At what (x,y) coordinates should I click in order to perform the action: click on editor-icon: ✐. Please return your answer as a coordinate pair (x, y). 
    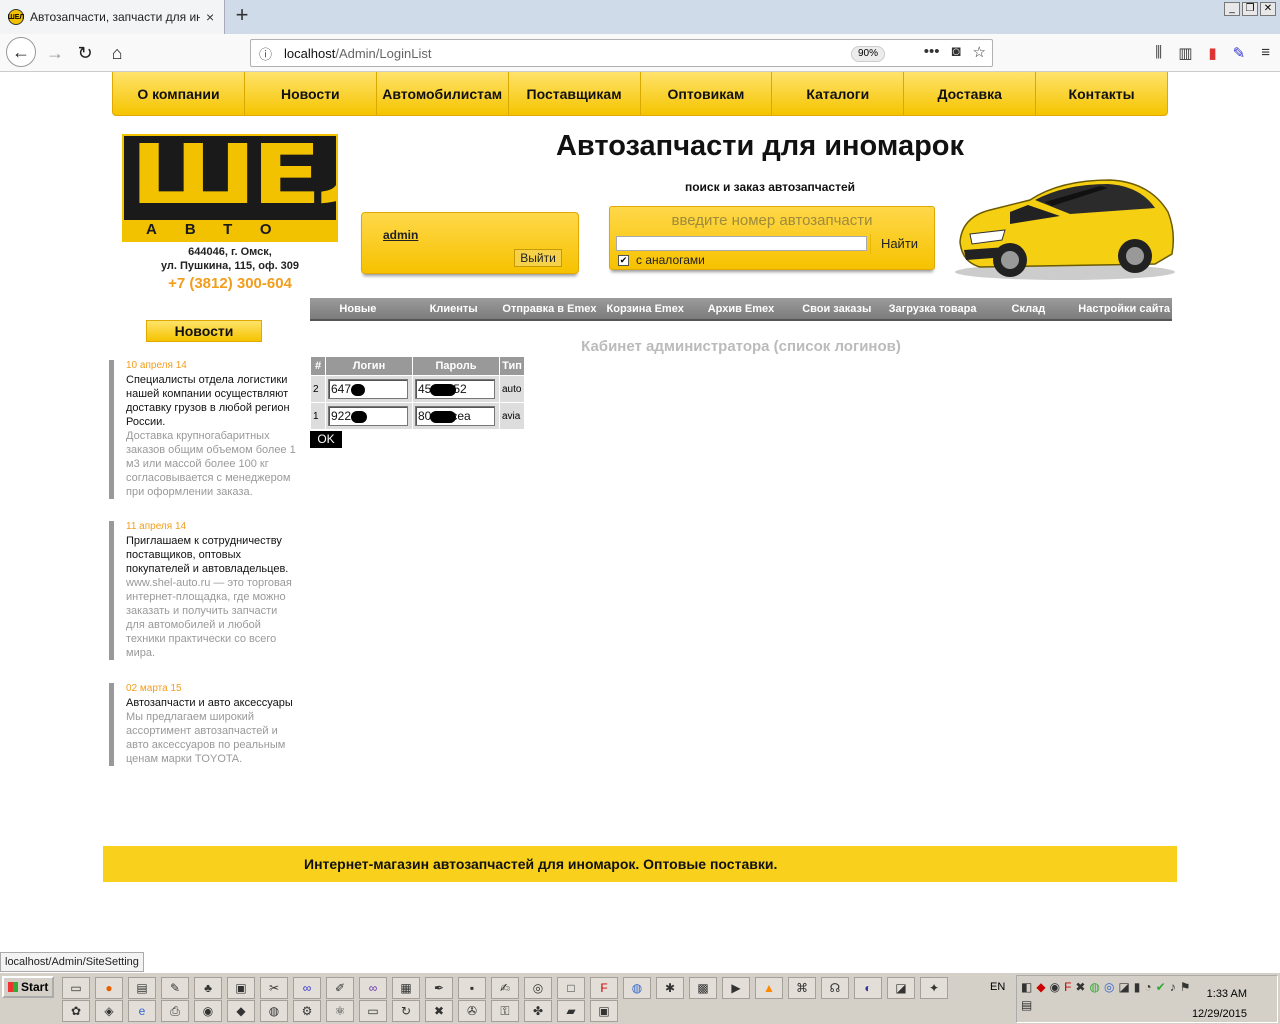
    Looking at the image, I should click on (340, 988).